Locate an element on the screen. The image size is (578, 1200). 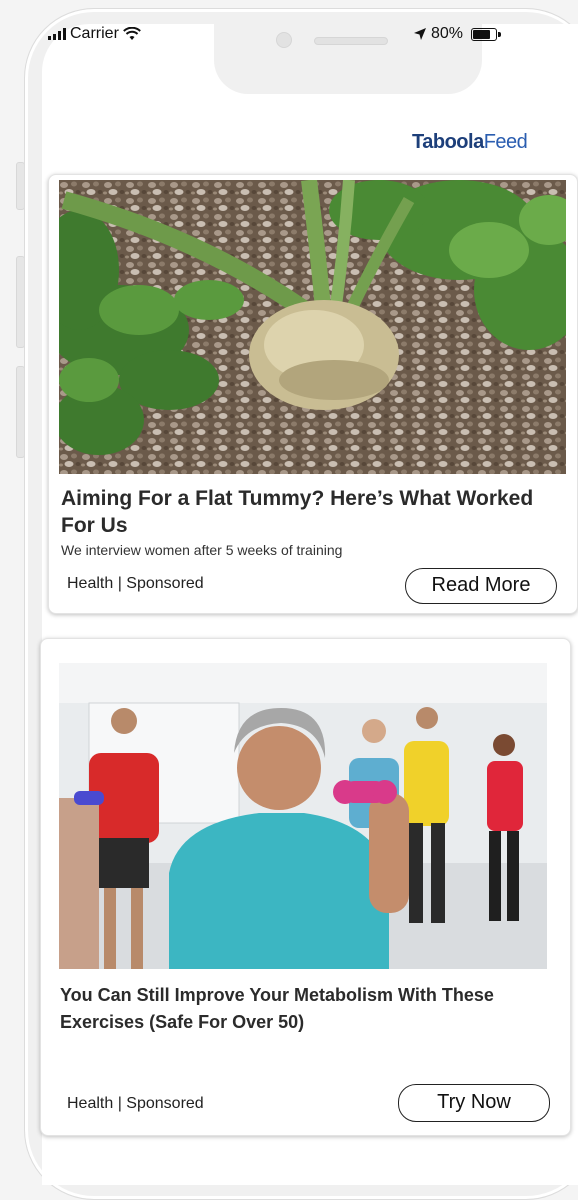
location-arrow-icon is located at coordinates (420, 34).